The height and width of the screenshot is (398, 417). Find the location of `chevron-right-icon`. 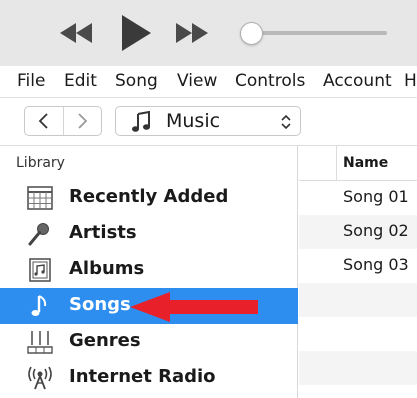

chevron-right-icon is located at coordinates (83, 121).